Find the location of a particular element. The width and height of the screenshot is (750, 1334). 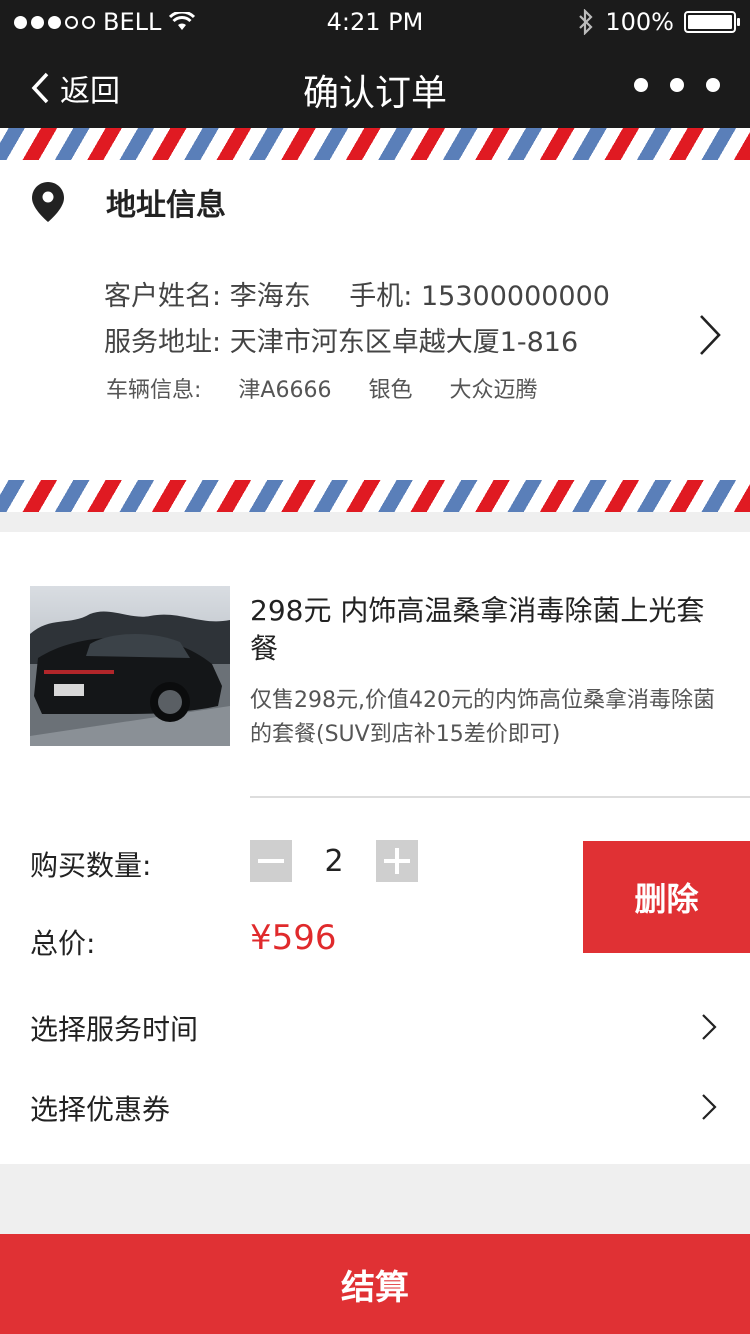

customer-name-label: 客户姓名: is located at coordinates (163, 296).